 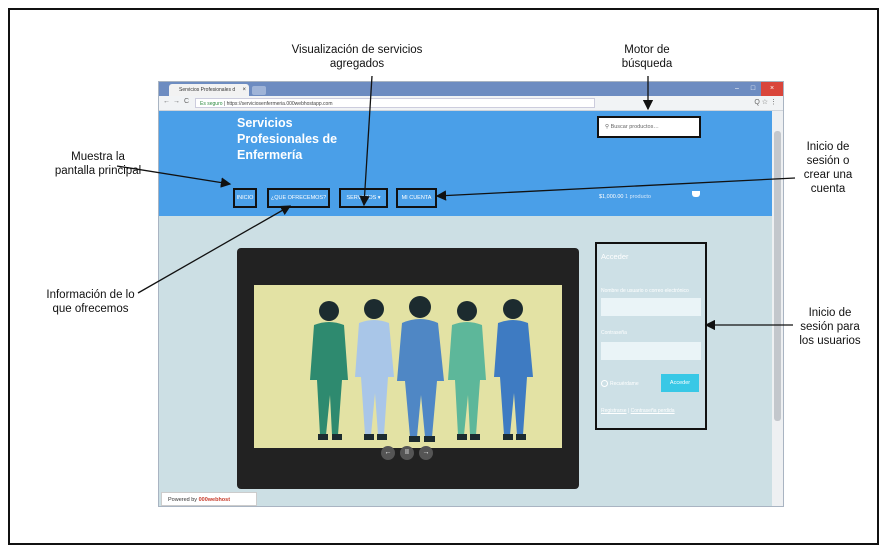 I want to click on host-name: 000webhost, so click(x=214, y=500).